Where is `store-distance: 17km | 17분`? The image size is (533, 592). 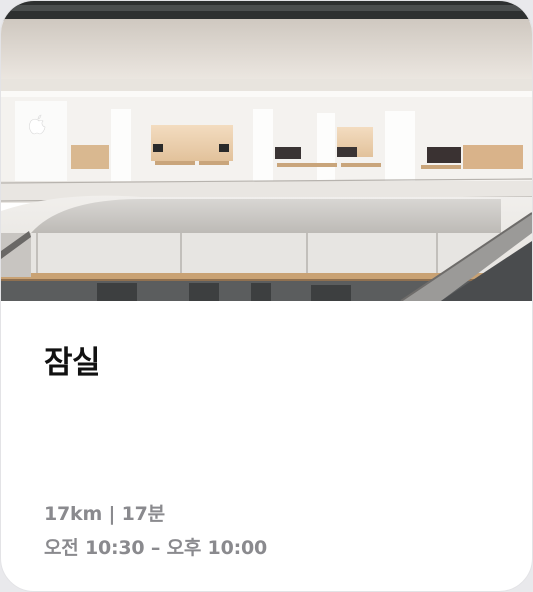 store-distance: 17km | 17분 is located at coordinates (104, 514).